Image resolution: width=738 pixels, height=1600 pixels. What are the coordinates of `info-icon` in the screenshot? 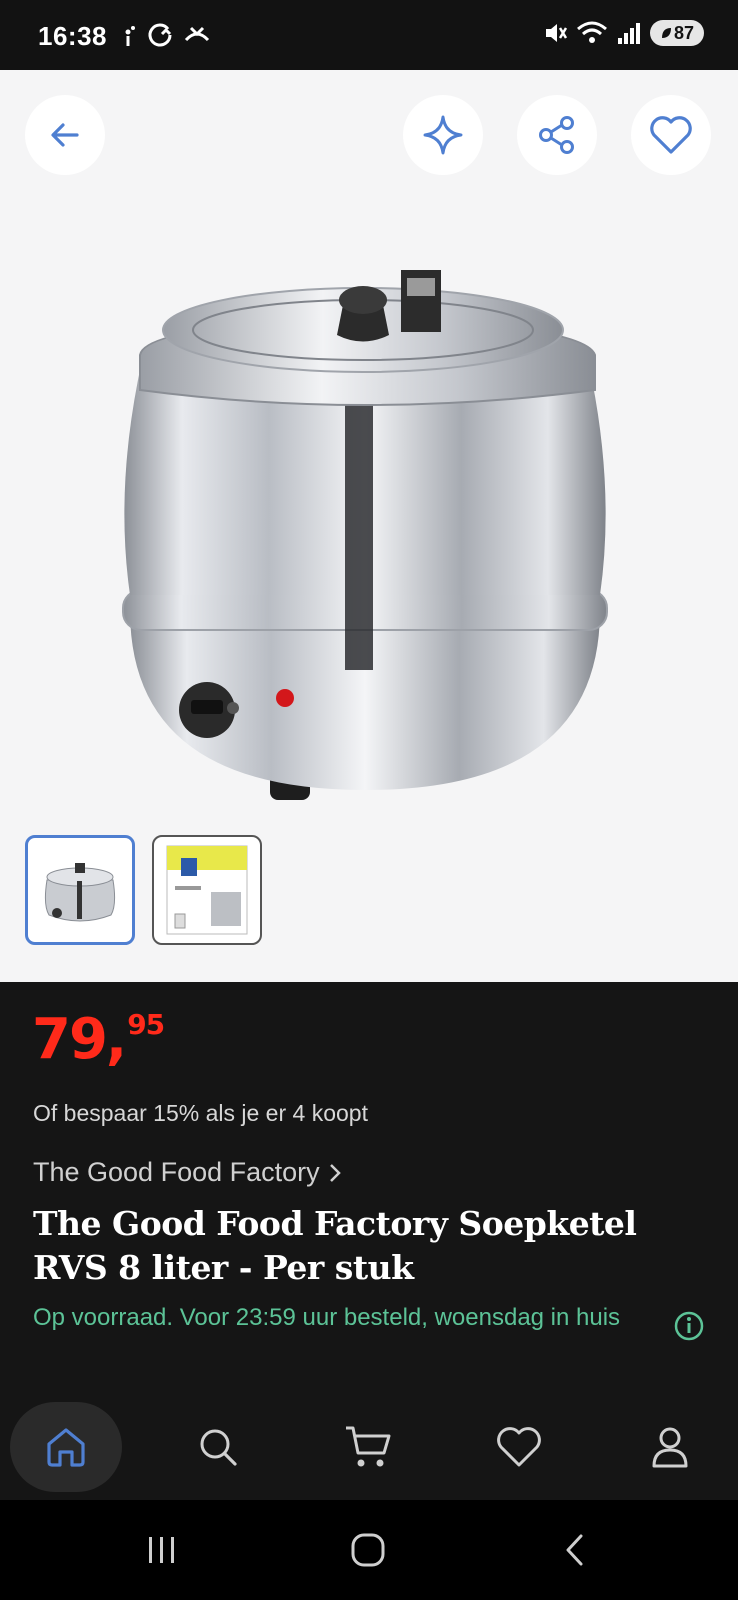 It's located at (689, 1326).